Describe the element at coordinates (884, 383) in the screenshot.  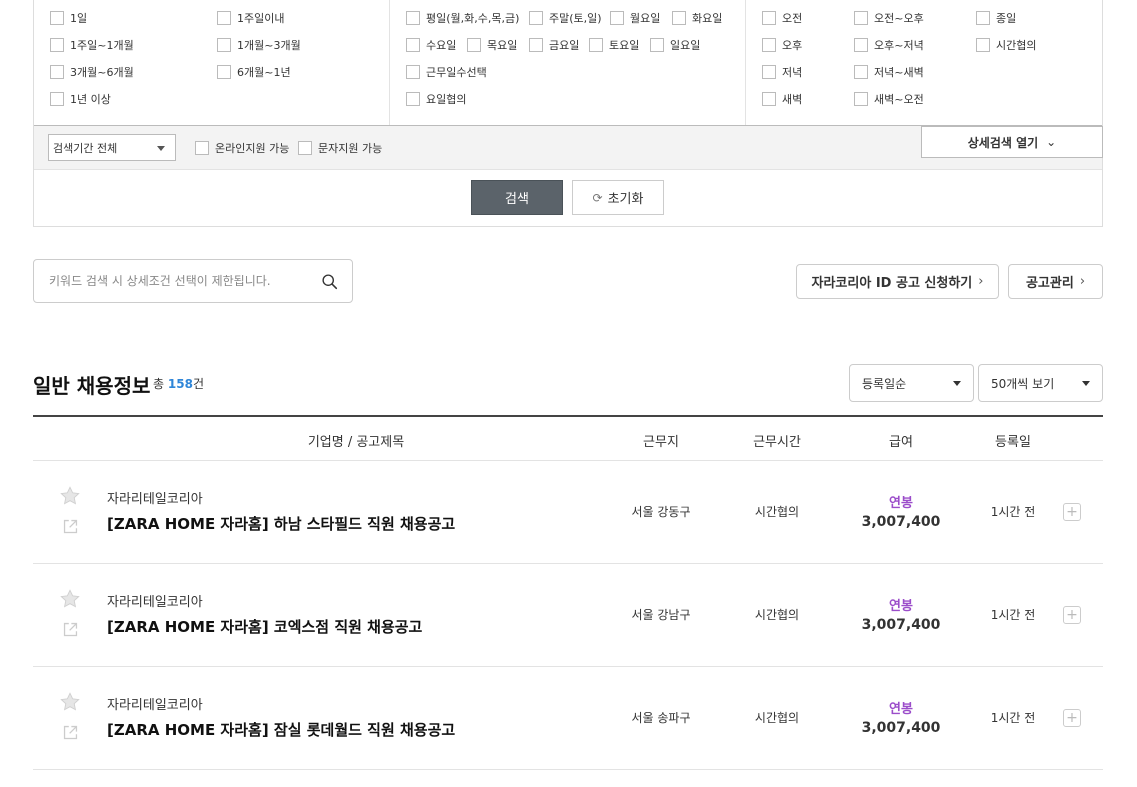
I see `sort-order-value: 등록일순` at that location.